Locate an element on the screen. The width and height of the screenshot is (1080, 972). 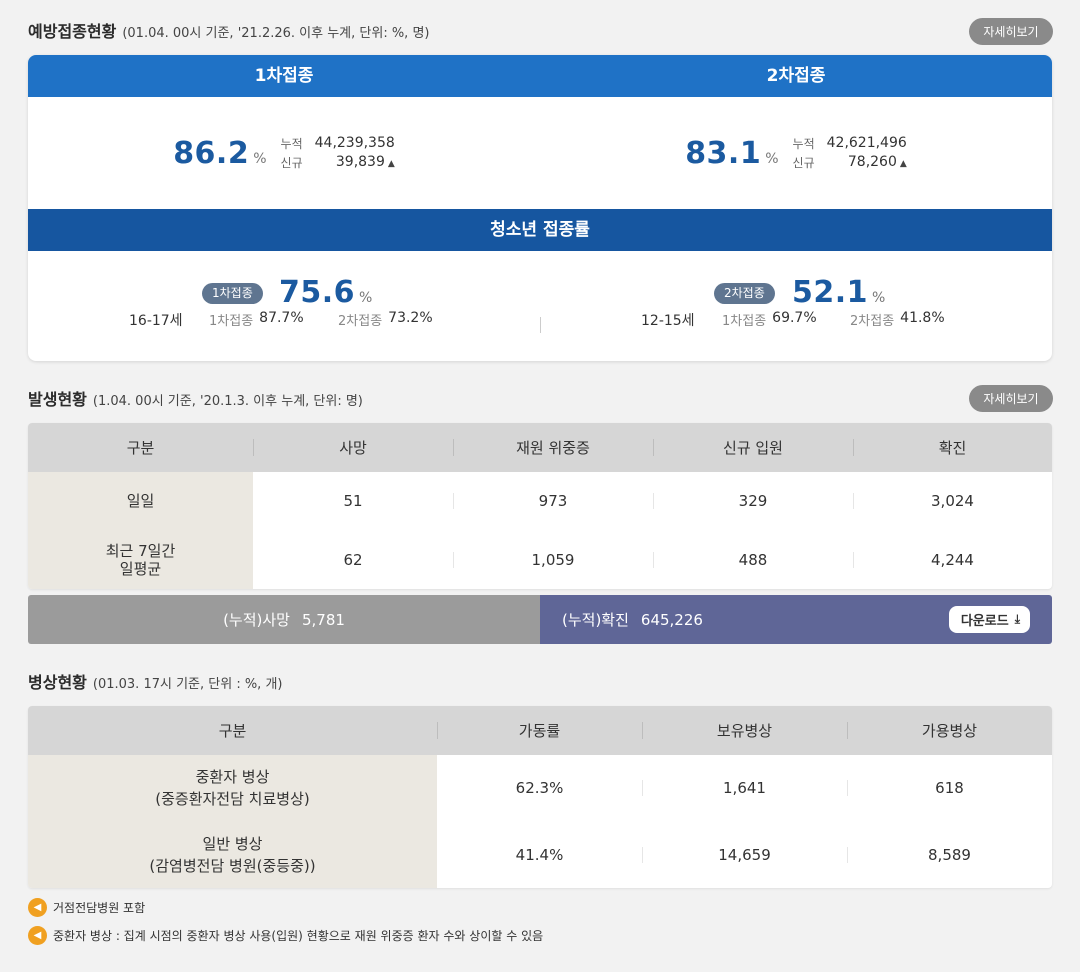
teen-right-dose1-value: 69.7% is located at coordinates (794, 318).